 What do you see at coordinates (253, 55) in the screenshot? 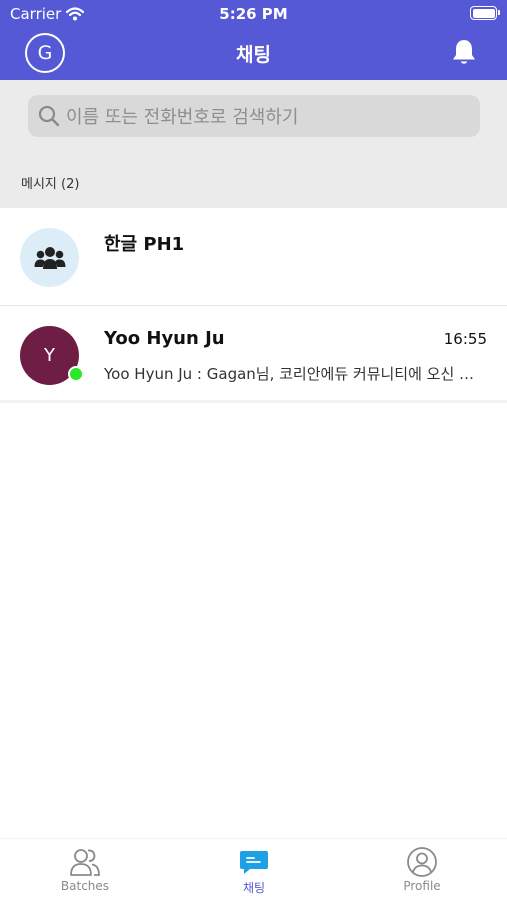
I see `page-title: 채팅` at bounding box center [253, 55].